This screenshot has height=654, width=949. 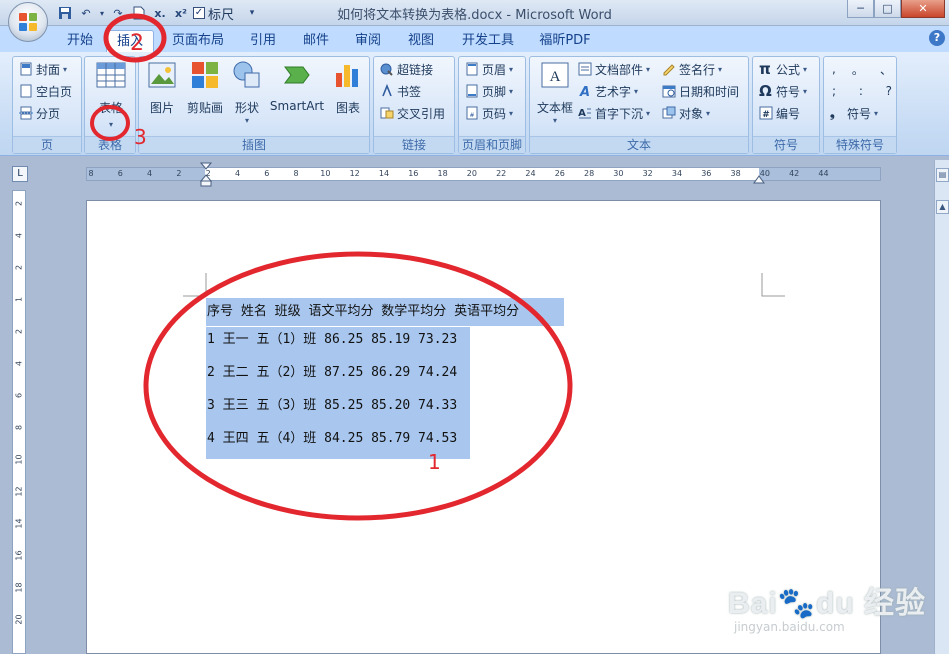 I want to click on page-break-button: 分页, so click(x=39, y=113).